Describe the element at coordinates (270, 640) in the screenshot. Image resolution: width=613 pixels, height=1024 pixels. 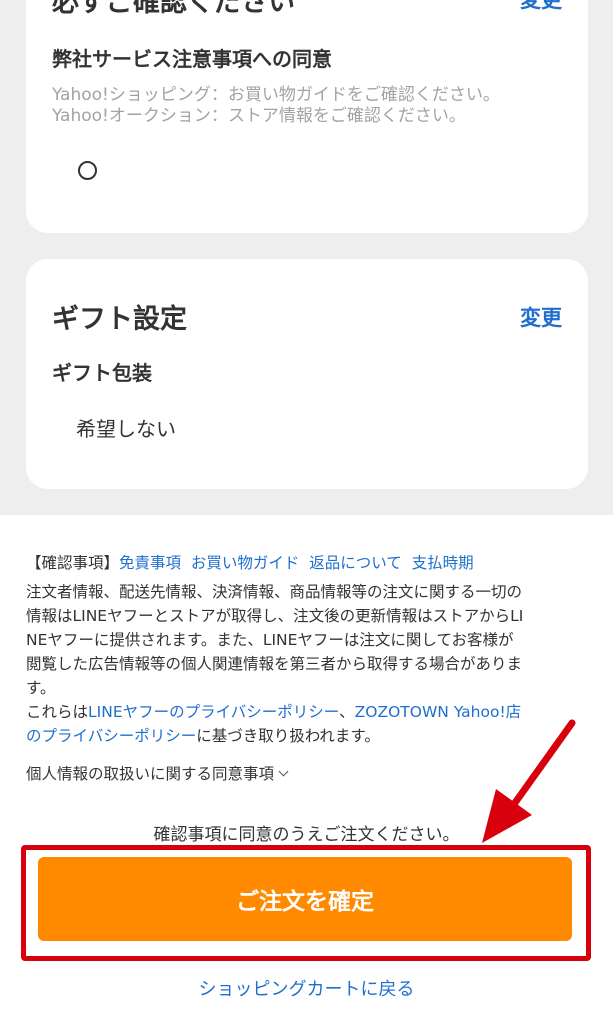
I see `confirmation-body-line: NEヤフーに提供されます。また、LINEヤフーは注文に関してお客様が` at that location.